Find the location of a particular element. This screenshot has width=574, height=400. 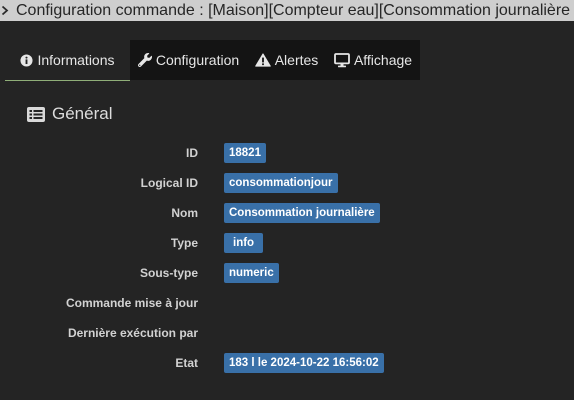

tab-label: Alertes is located at coordinates (296, 60).